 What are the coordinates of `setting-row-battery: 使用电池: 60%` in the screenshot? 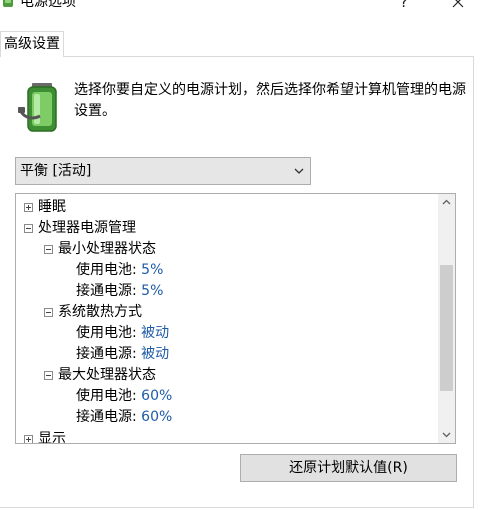 It's located at (124, 396).